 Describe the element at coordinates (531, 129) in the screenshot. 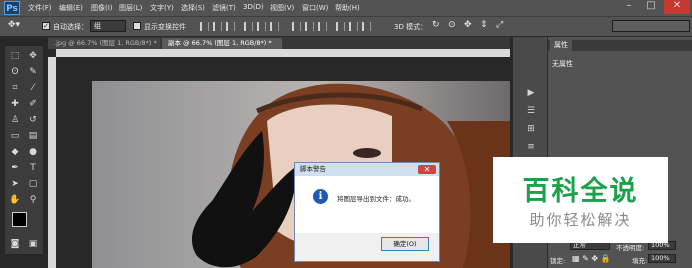

I see `layer-comps-icon: ⊞` at that location.